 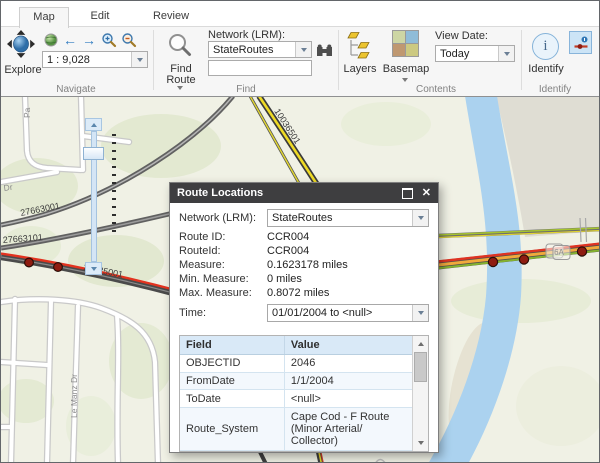 What do you see at coordinates (420, 367) in the screenshot?
I see `scrollbar-thumb` at bounding box center [420, 367].